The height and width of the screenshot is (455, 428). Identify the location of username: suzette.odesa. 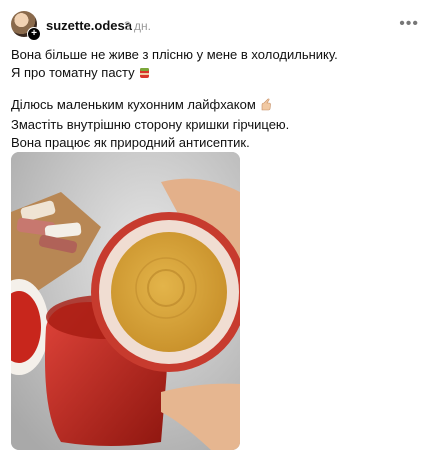
(89, 25).